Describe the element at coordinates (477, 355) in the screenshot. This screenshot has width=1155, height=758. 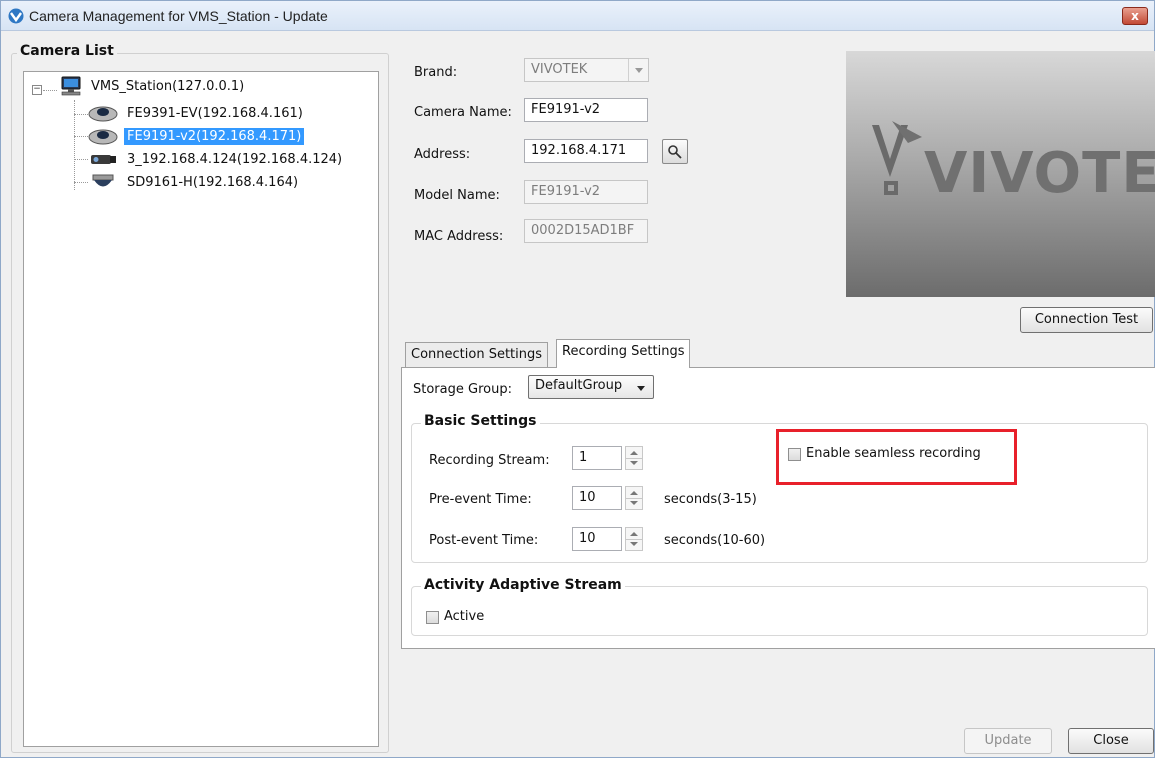
I see `tab-connection-settings: Connection Settings` at that location.